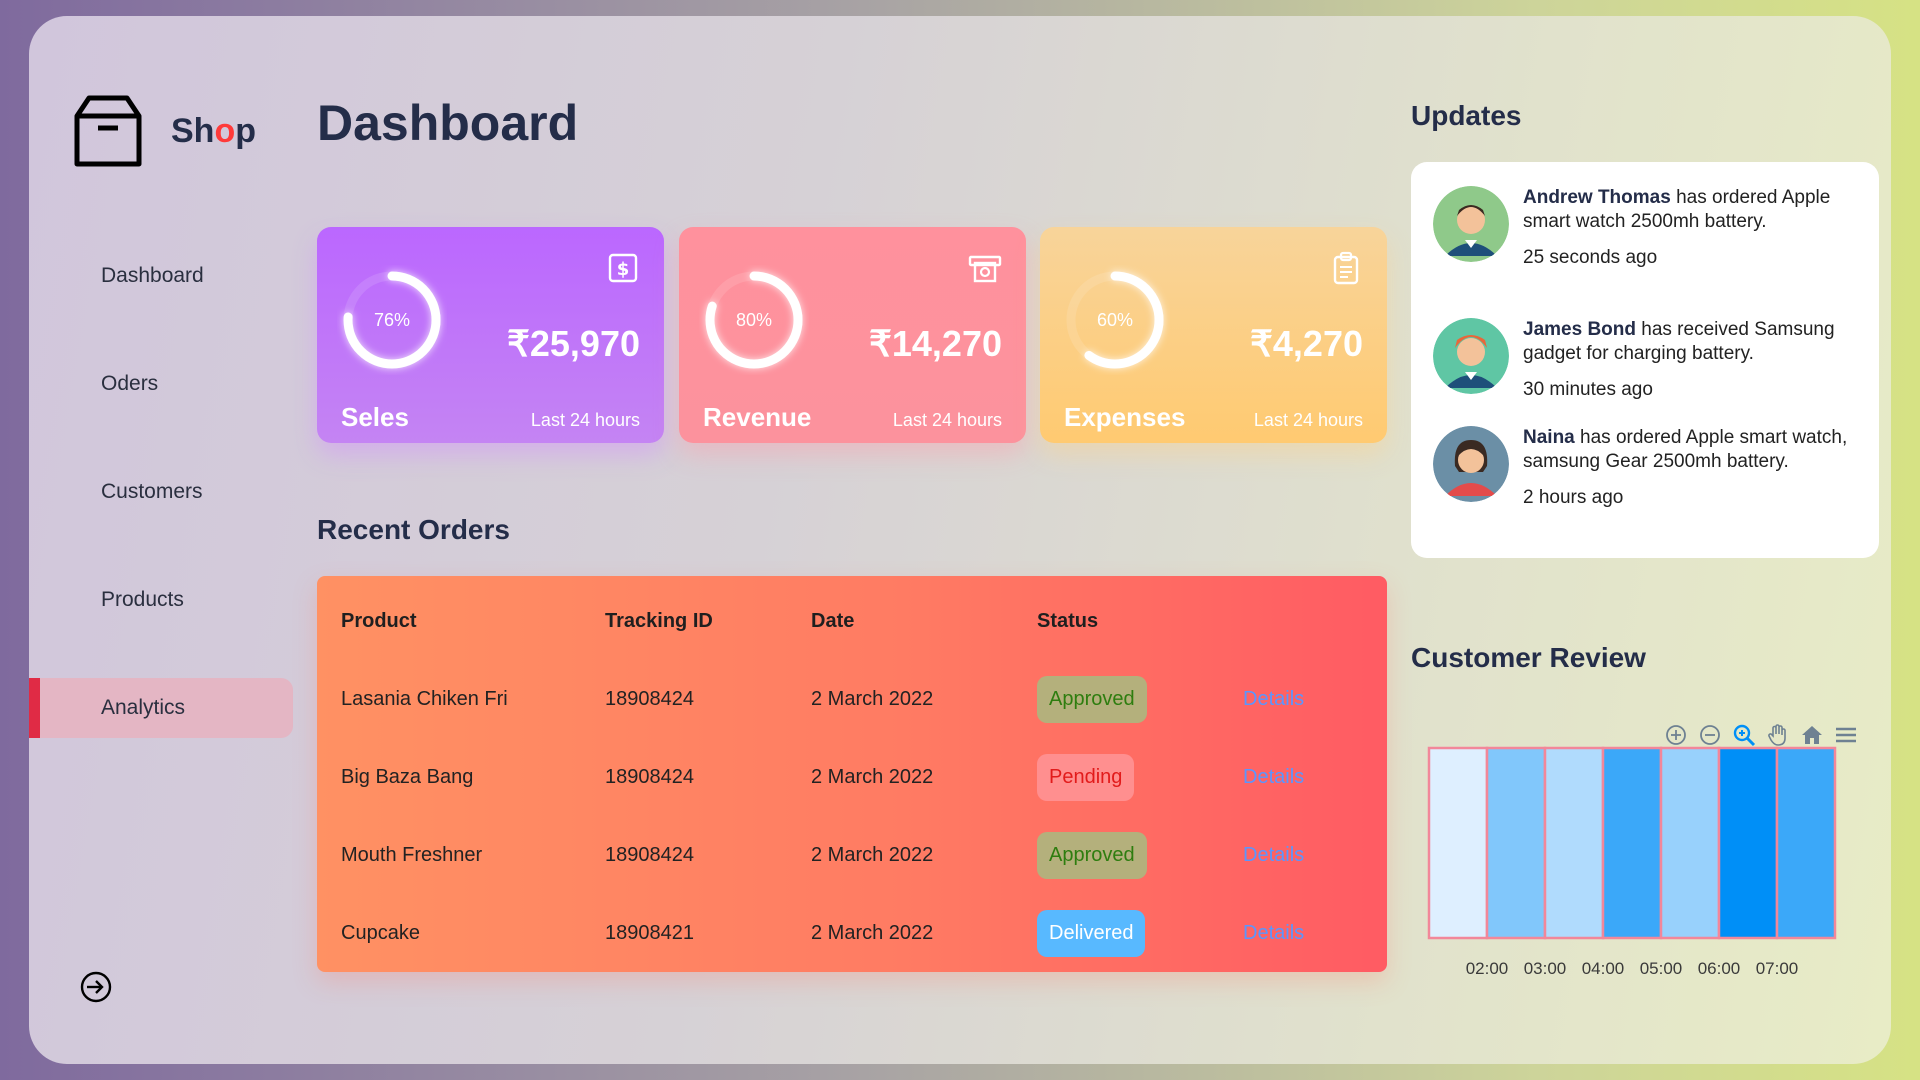 Image resolution: width=1920 pixels, height=1080 pixels. I want to click on card-percent: 60%, so click(1115, 319).